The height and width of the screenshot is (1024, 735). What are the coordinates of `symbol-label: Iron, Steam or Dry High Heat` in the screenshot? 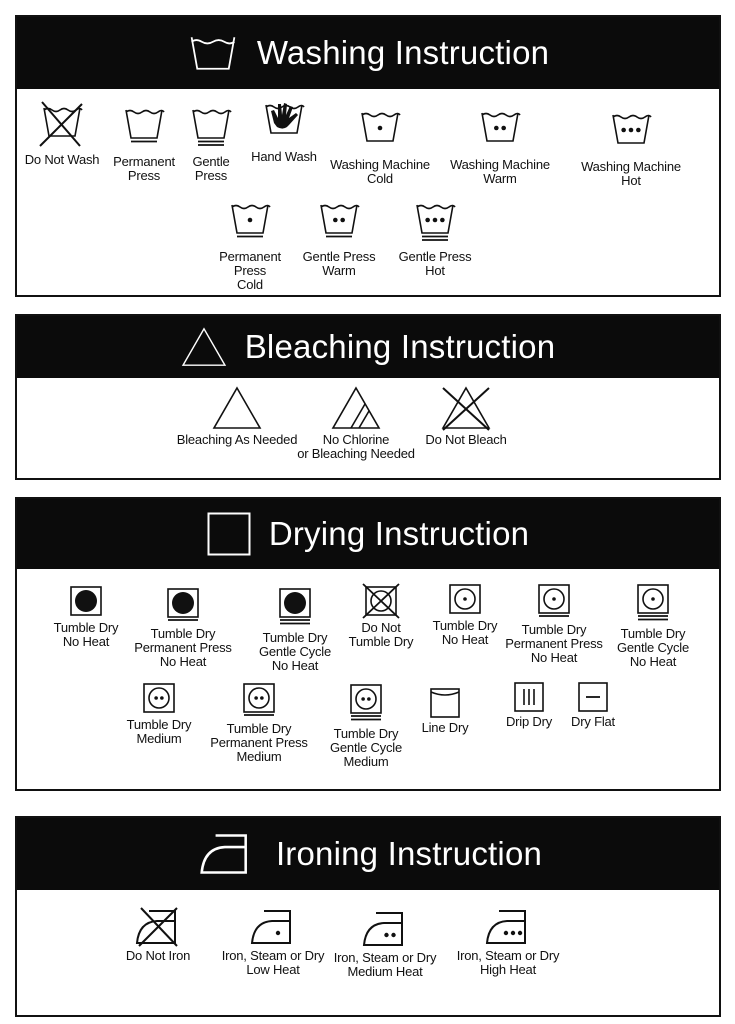 It's located at (508, 963).